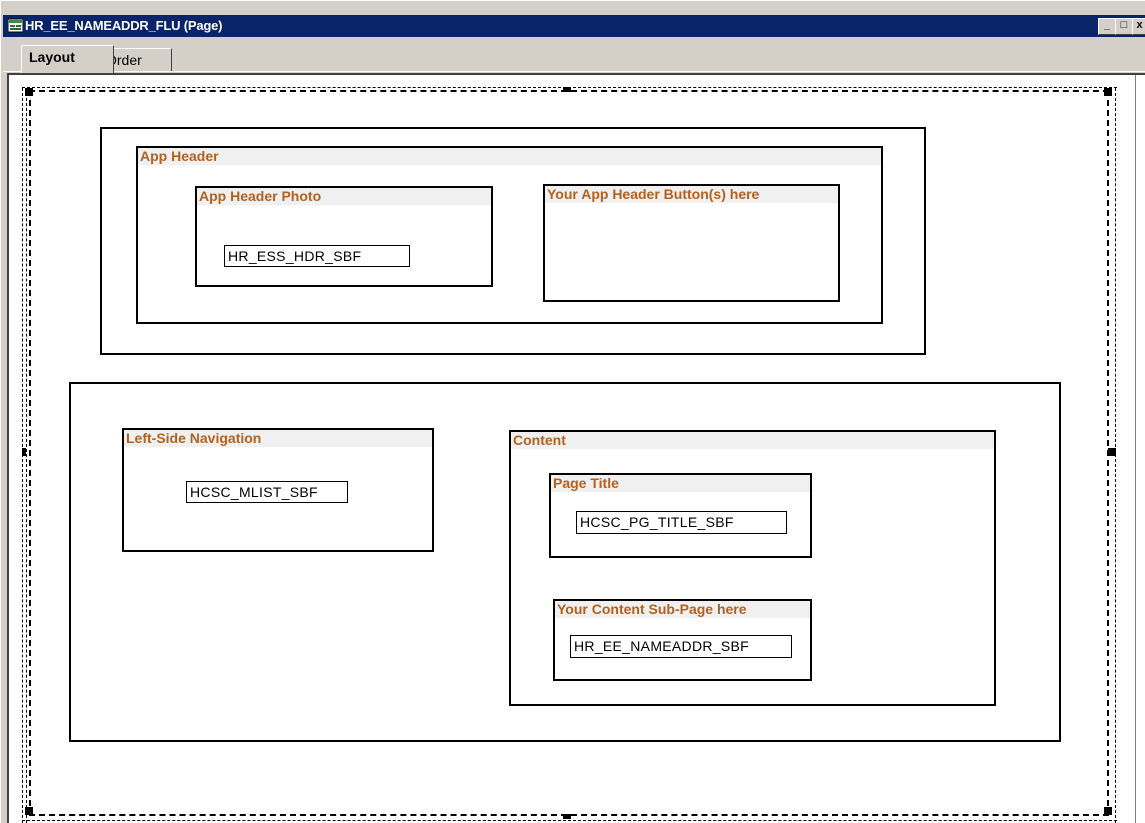 The height and width of the screenshot is (823, 1145). What do you see at coordinates (574, 71) in the screenshot?
I see `tab-divider` at bounding box center [574, 71].